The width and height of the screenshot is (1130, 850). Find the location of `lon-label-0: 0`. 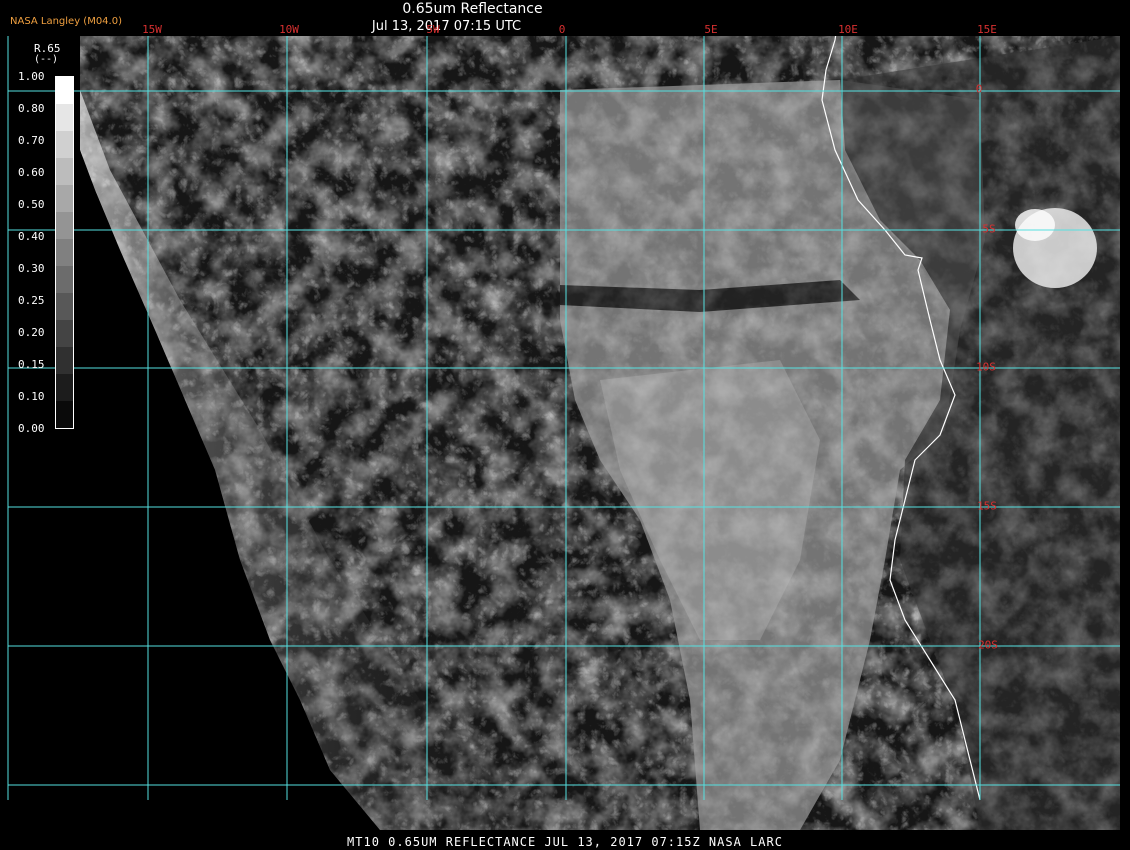

lon-label-0: 0 is located at coordinates (562, 29).